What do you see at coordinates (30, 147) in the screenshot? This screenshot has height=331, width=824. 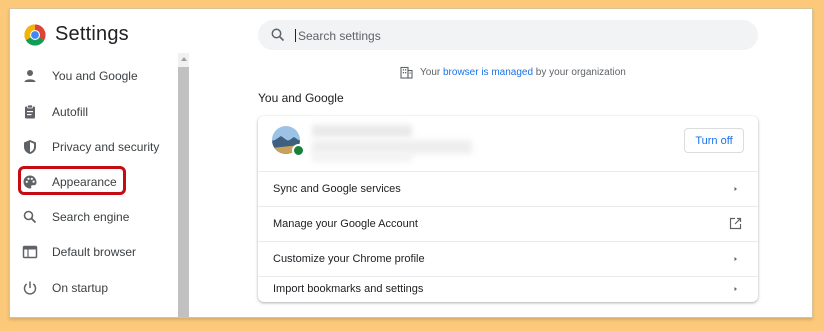 I see `shield-icon` at bounding box center [30, 147].